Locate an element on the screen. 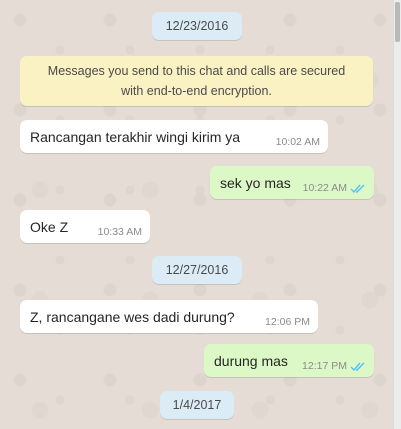 This screenshot has width=401, height=429. message-time: 12:06 PM is located at coordinates (287, 322).